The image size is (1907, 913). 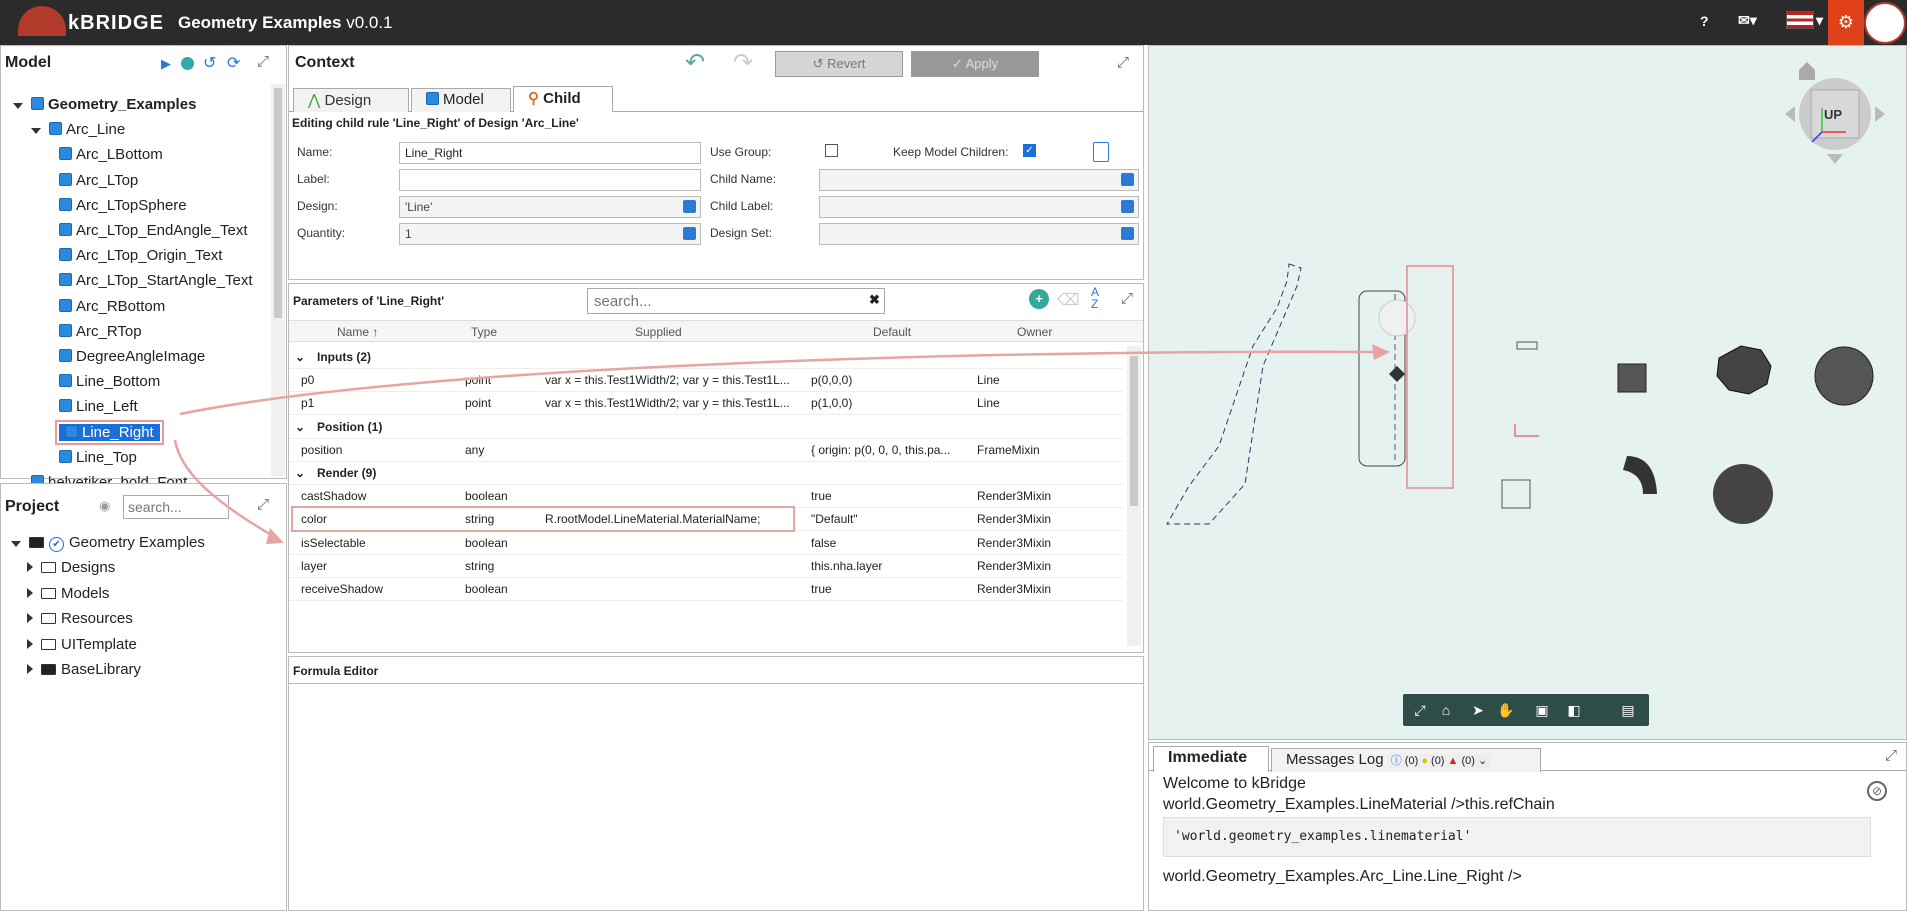 I want to click on revert-button: ↺ Revert, so click(x=839, y=64).